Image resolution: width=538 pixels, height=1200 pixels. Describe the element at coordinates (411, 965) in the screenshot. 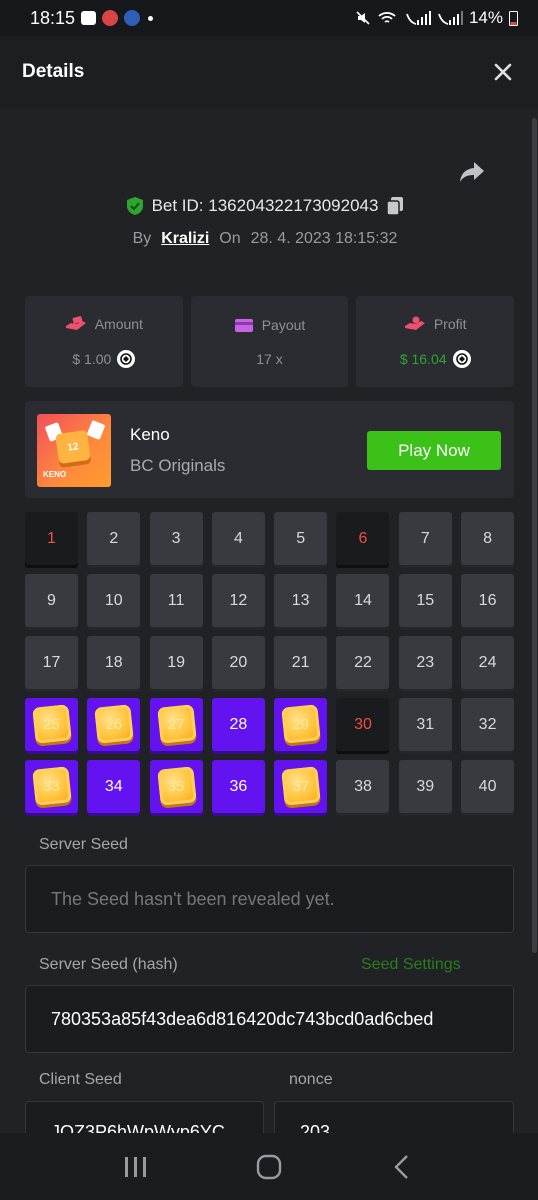

I see `seed-settings-link: Seed Settings` at that location.